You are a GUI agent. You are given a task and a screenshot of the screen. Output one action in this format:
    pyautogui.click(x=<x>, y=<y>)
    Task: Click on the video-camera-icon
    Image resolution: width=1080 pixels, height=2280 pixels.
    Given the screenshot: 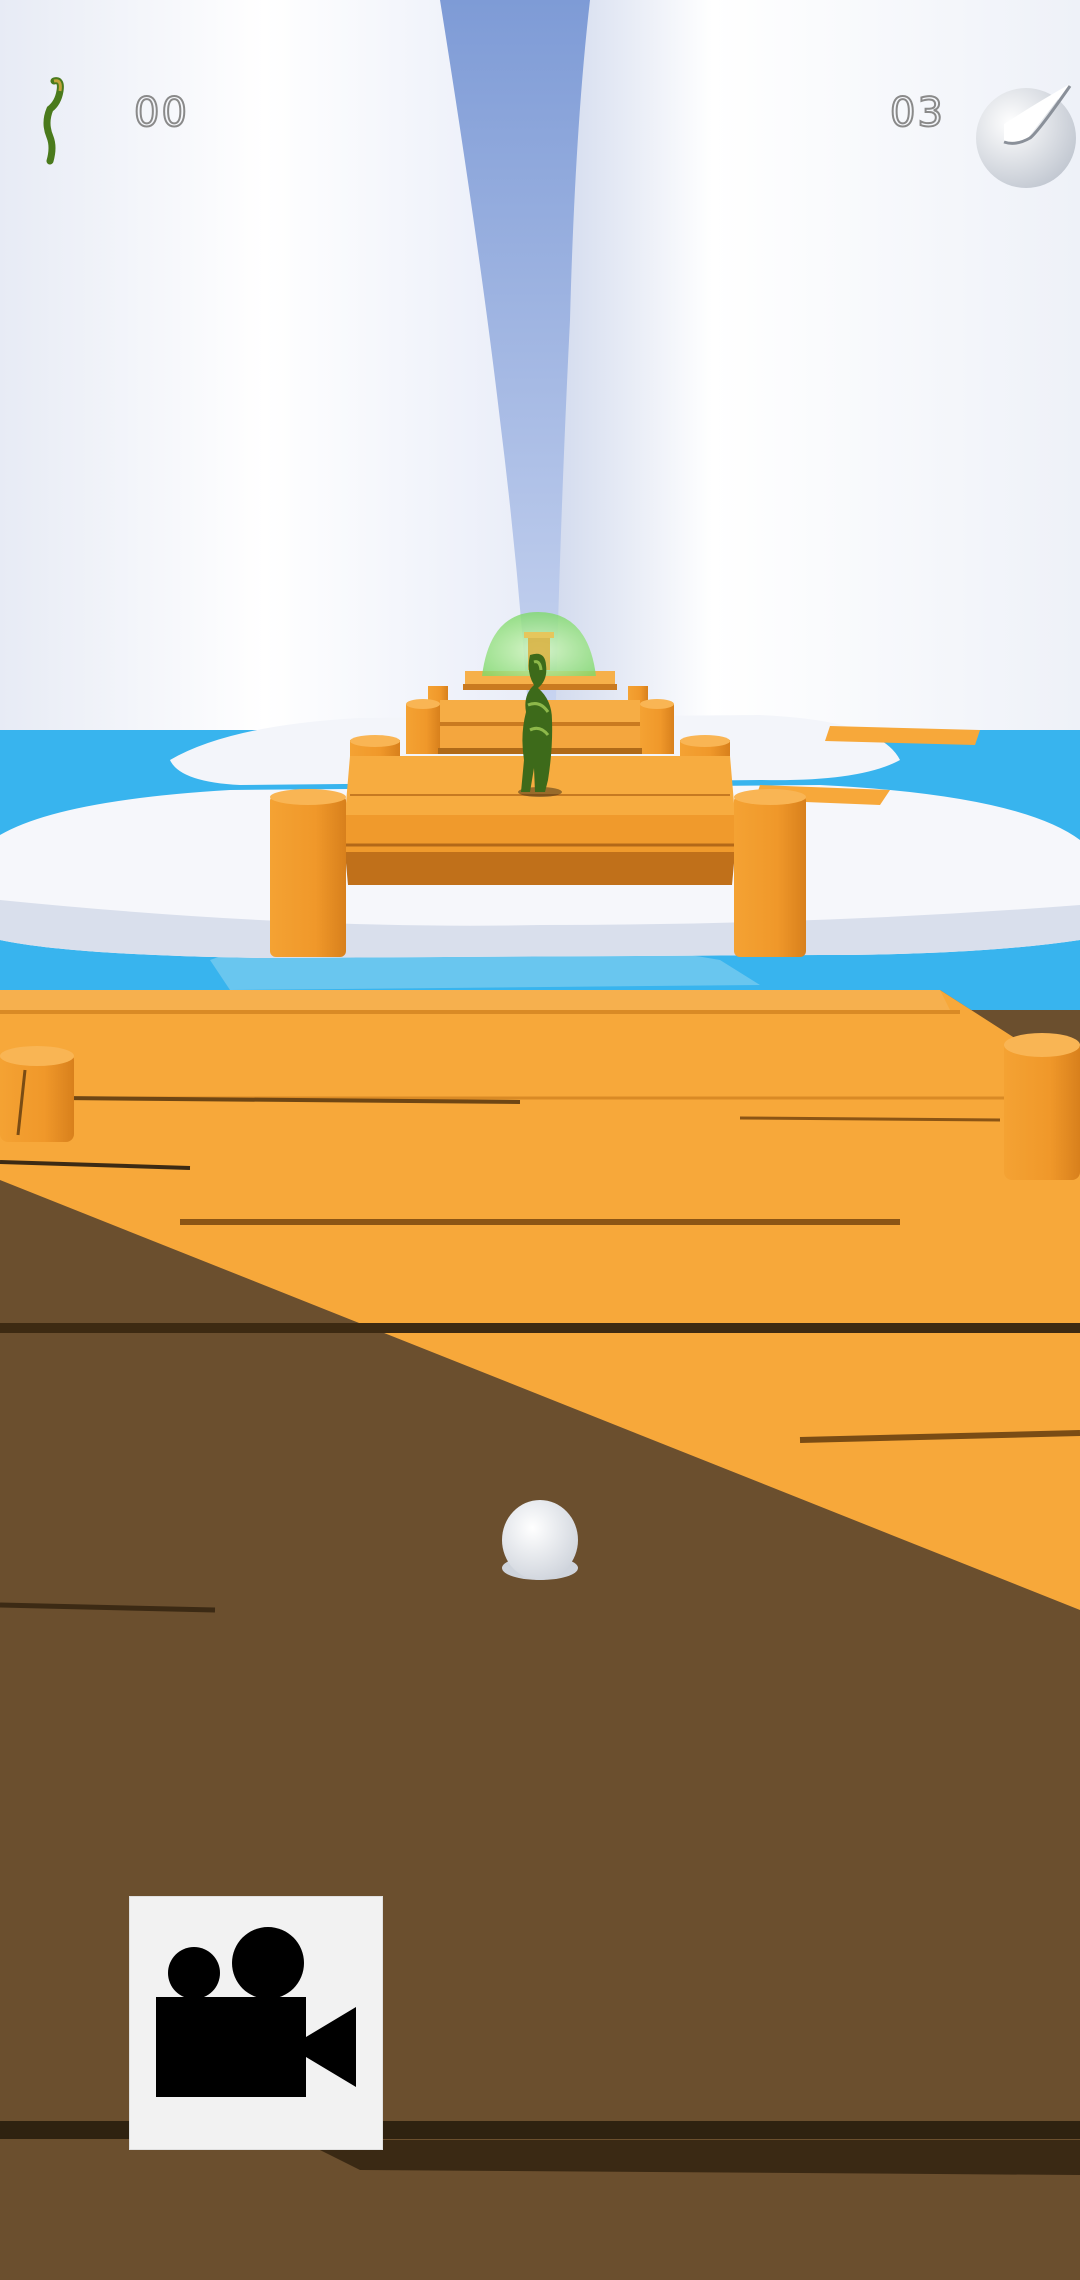 What is the action you would take?
    pyautogui.click(x=256, y=2012)
    